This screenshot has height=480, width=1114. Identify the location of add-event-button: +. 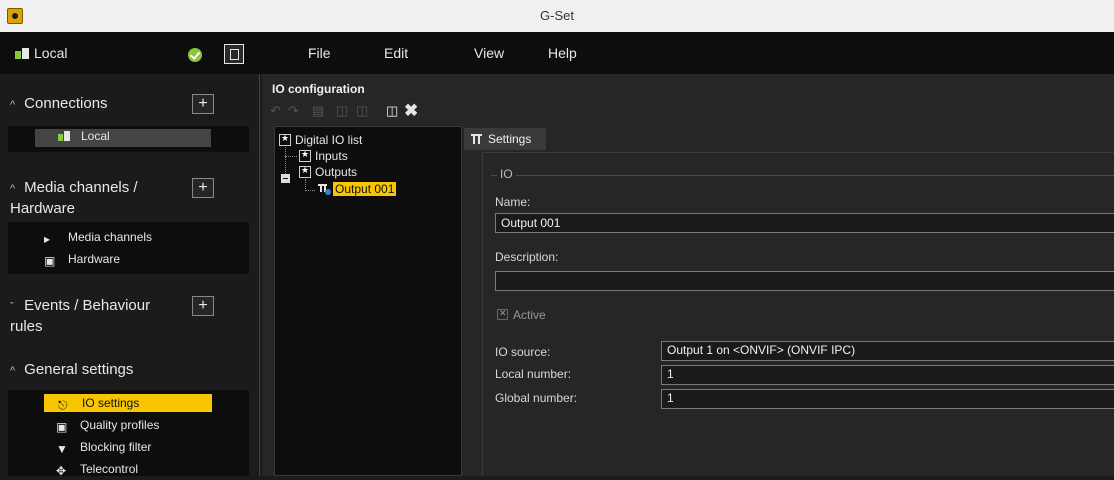
(203, 306).